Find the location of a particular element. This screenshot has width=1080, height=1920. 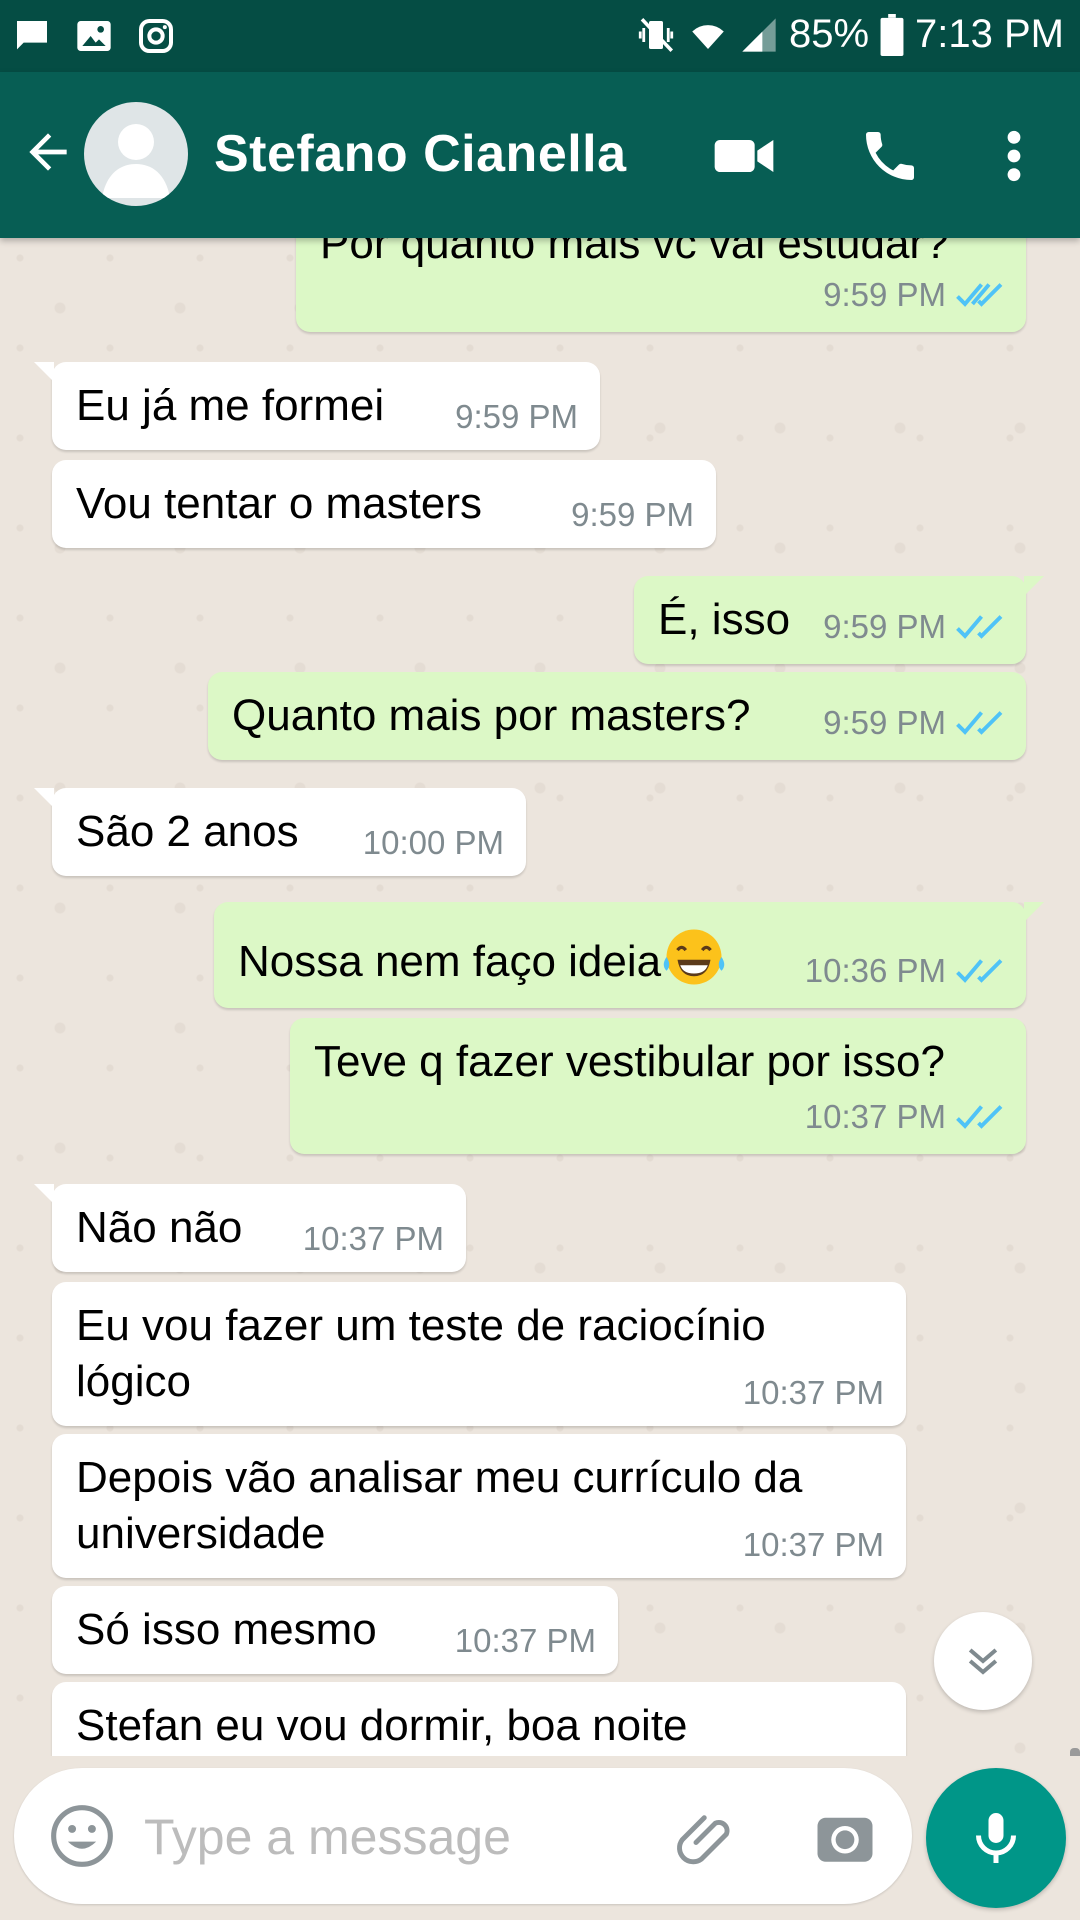

chat-header: Stefano Cianella is located at coordinates (540, 155).